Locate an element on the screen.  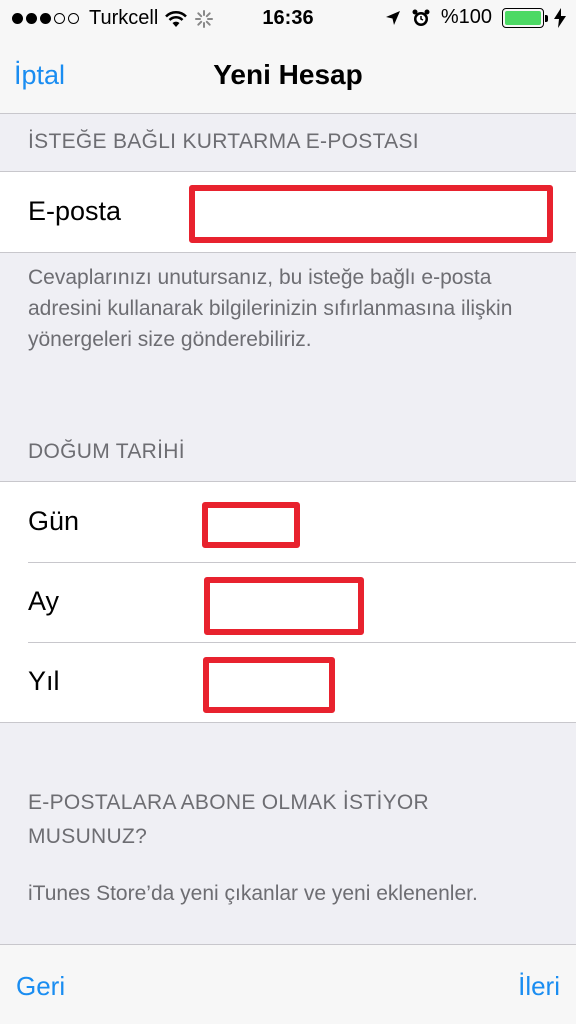
year-row: Yıl is located at coordinates (288, 682).